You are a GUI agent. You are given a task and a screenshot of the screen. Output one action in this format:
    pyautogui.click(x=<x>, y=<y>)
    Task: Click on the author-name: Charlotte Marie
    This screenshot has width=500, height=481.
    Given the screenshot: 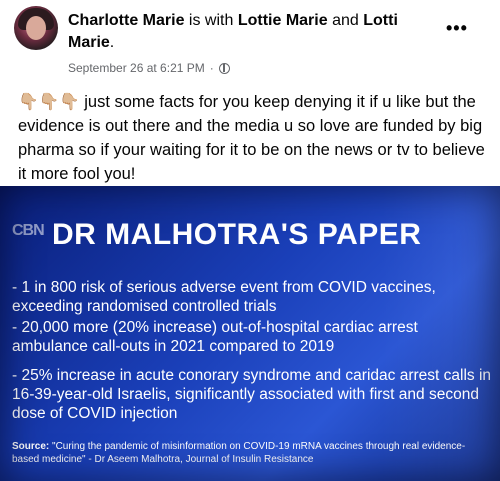 What is the action you would take?
    pyautogui.click(x=126, y=20)
    